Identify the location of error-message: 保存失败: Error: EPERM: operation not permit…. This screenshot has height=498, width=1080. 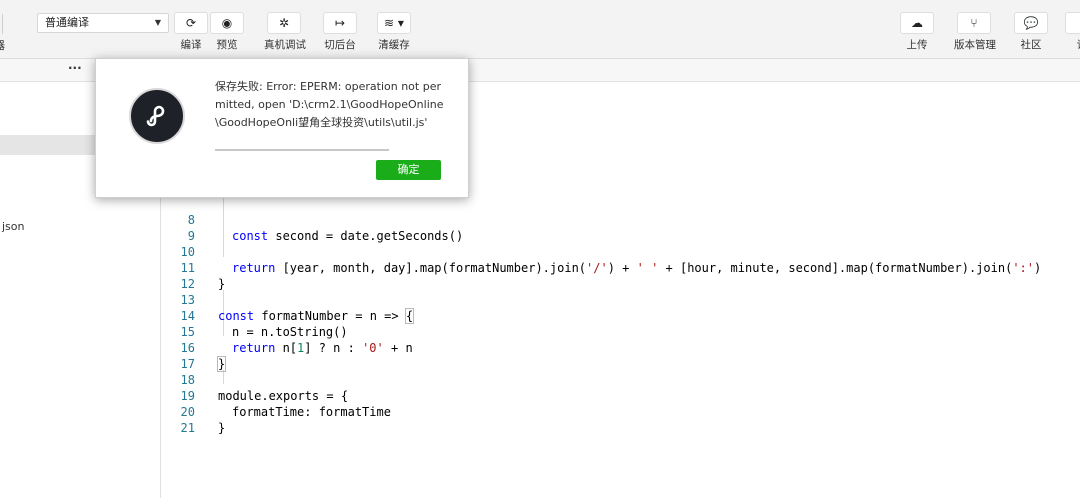
(329, 104).